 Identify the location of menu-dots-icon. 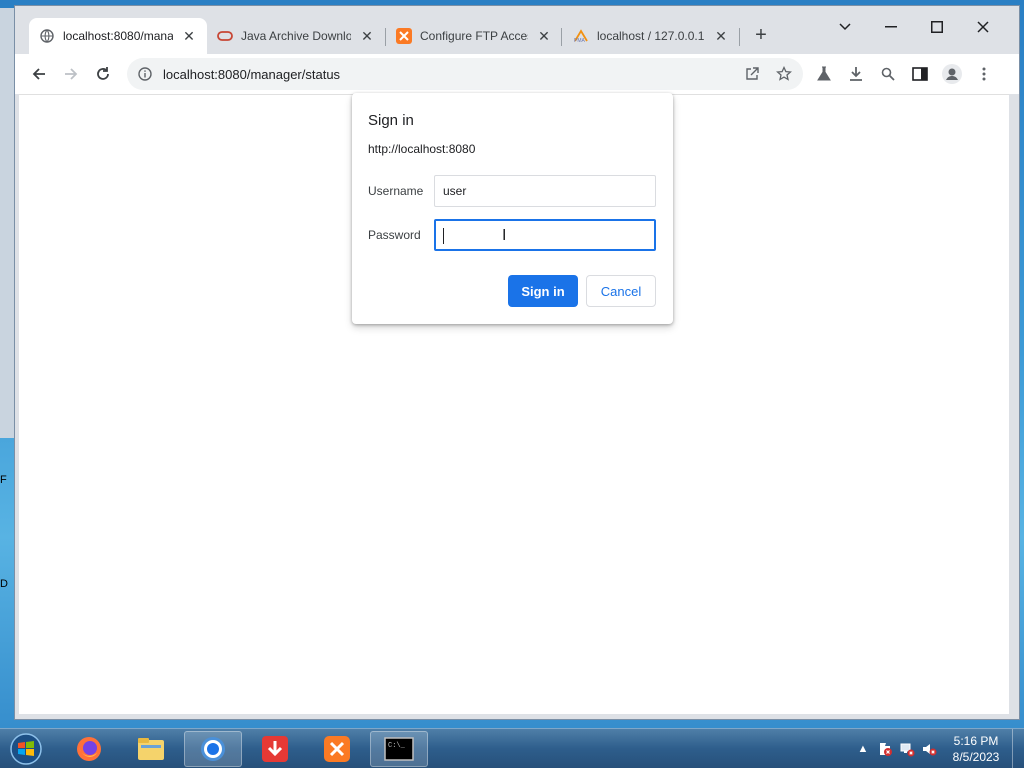
(984, 74).